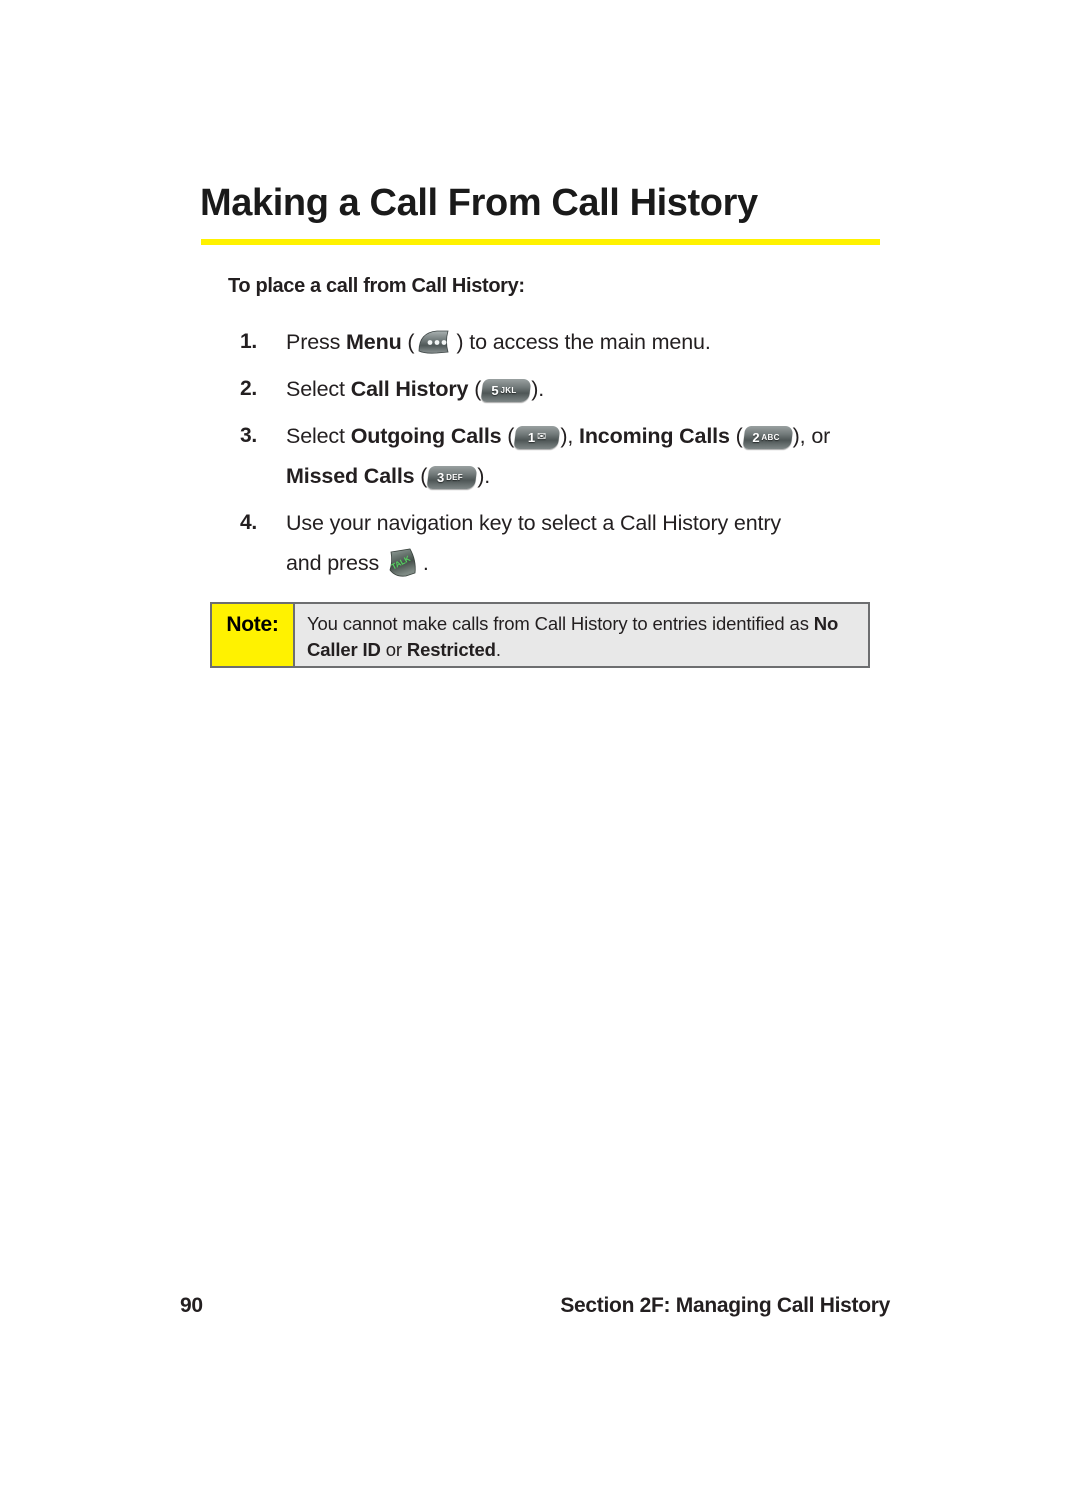 This screenshot has height=1496, width=1080. I want to click on step-line: and press TALK ., so click(593, 563).